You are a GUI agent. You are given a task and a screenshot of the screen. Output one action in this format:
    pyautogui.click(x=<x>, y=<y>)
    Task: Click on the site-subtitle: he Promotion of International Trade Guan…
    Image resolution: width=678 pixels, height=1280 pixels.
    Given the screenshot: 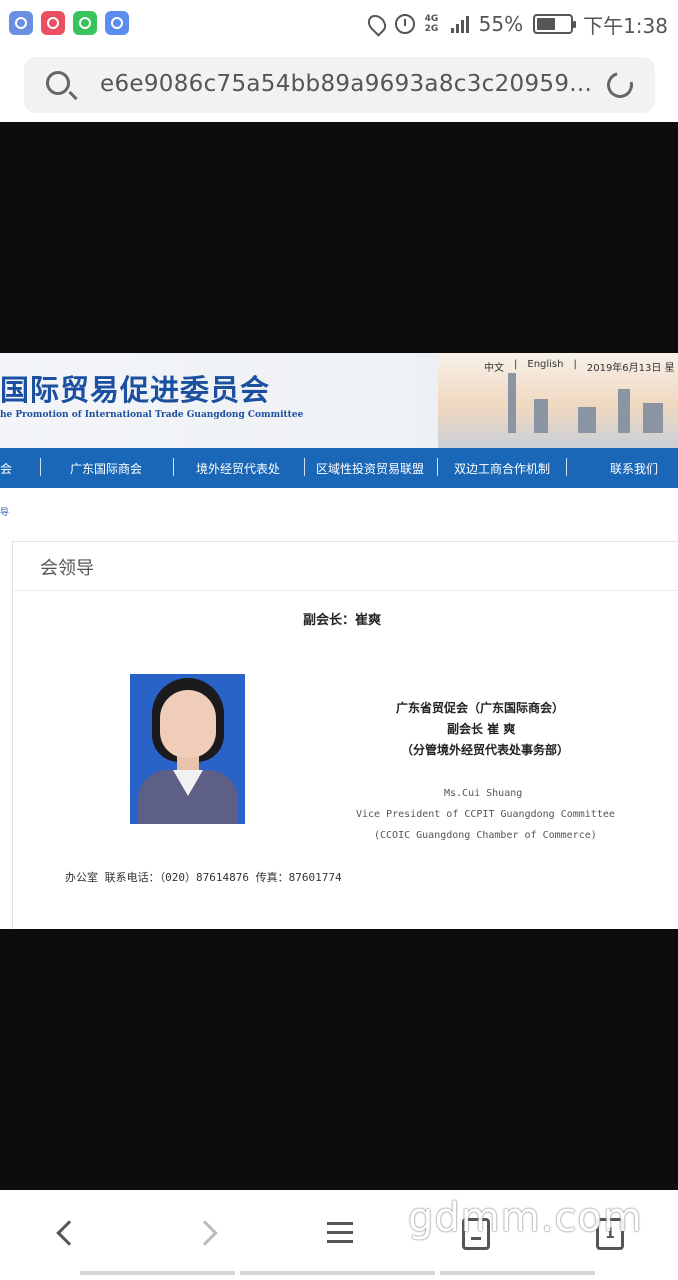 What is the action you would take?
    pyautogui.click(x=152, y=415)
    